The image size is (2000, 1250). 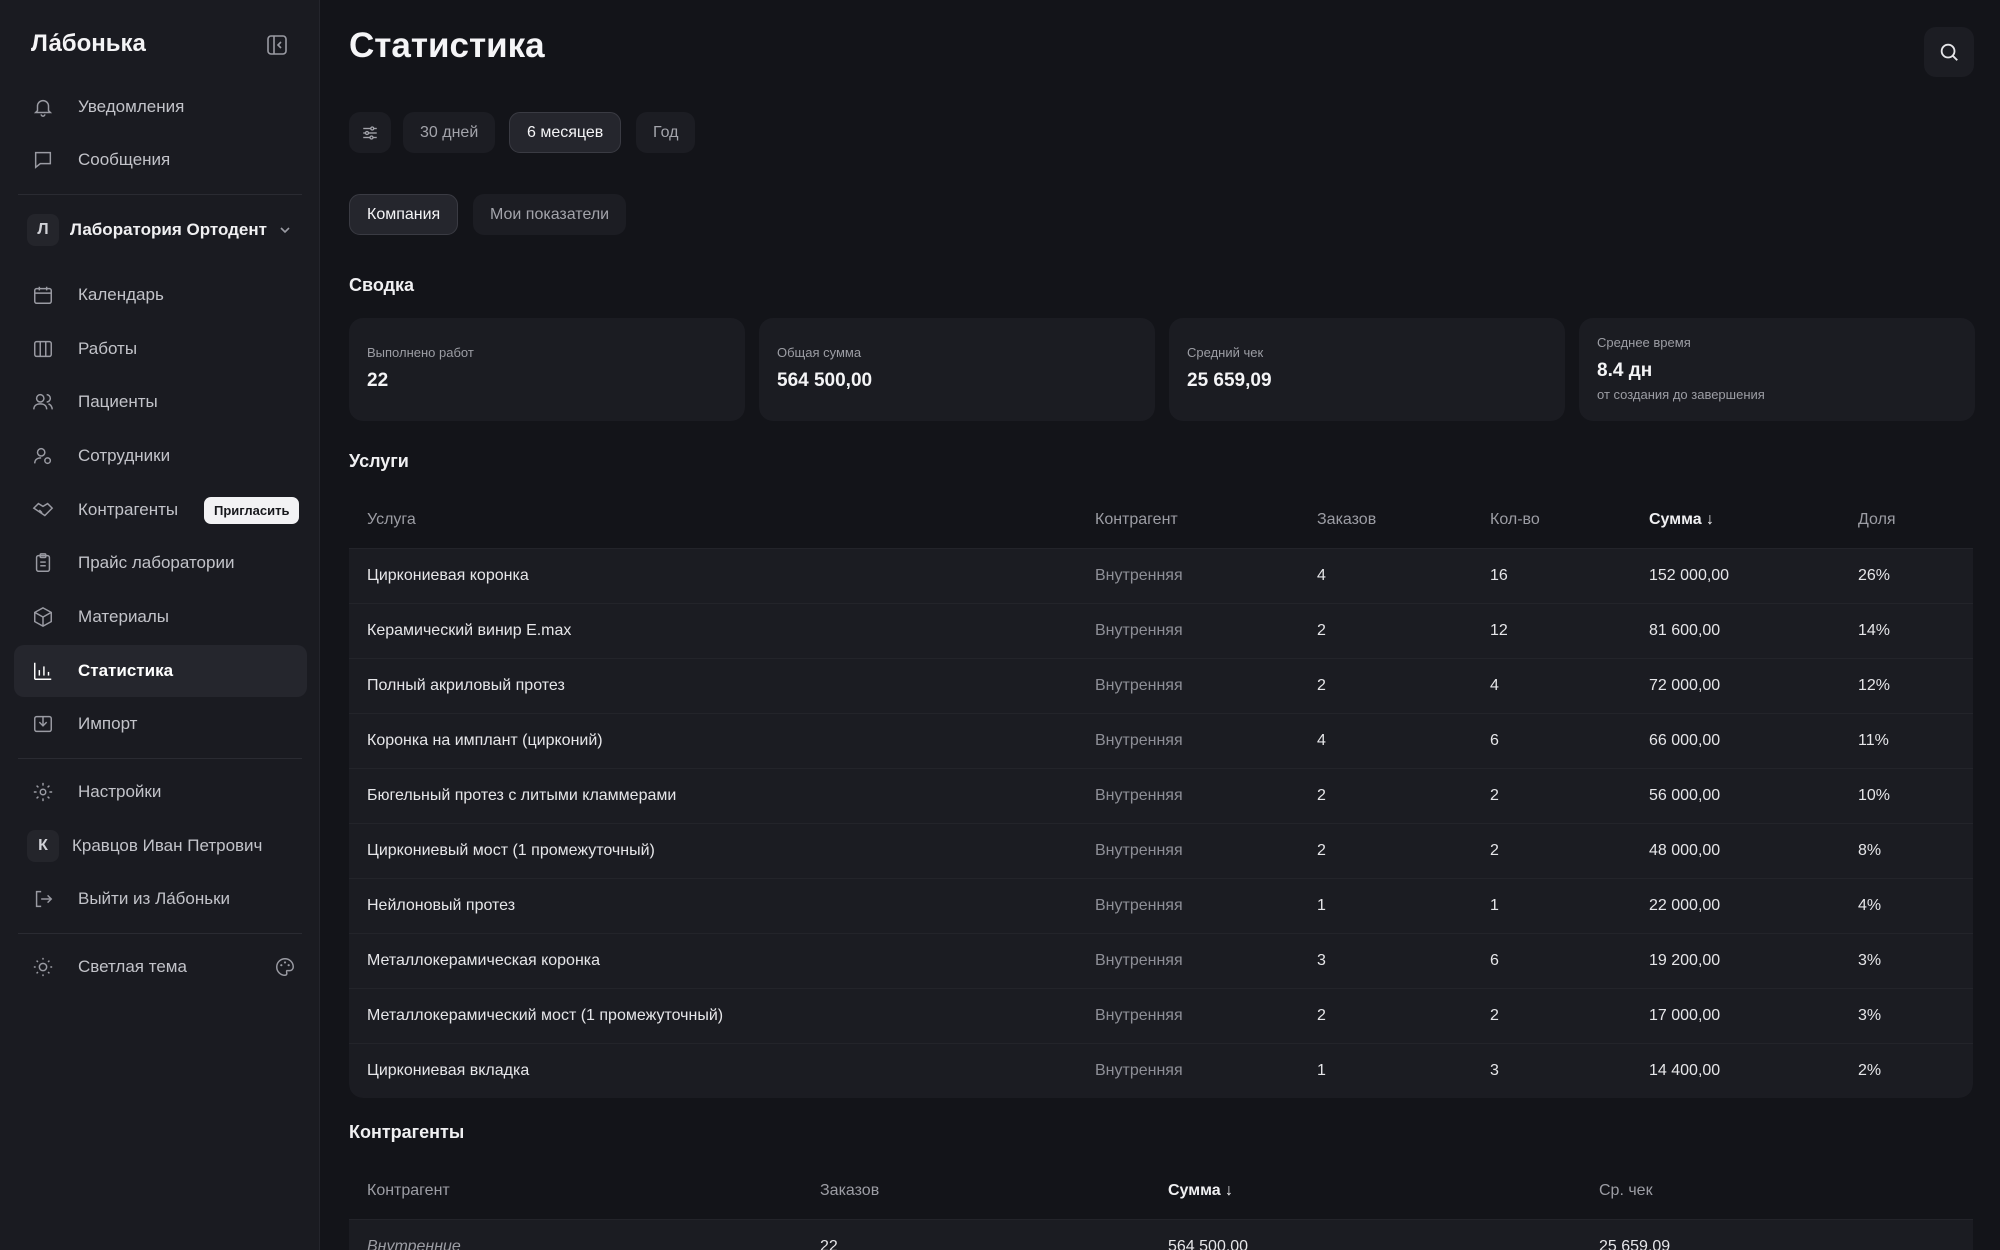 I want to click on table-header: Контрагент Заказов Сумма ↓ Ср. чек, so click(x=1161, y=1191).